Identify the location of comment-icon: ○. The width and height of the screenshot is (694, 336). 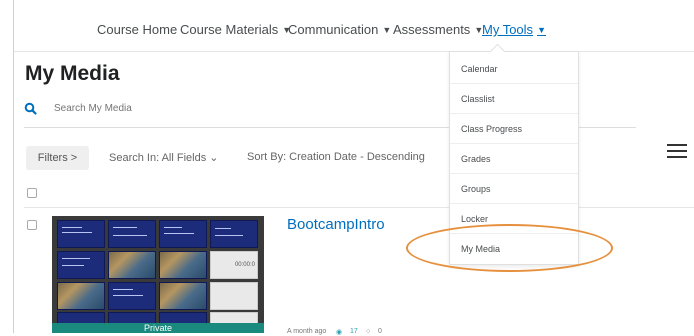
(368, 331).